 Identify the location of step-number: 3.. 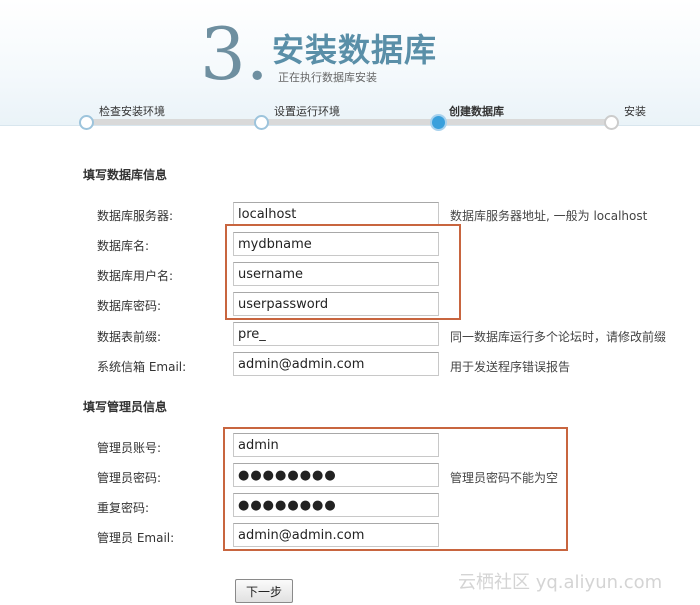
(234, 54).